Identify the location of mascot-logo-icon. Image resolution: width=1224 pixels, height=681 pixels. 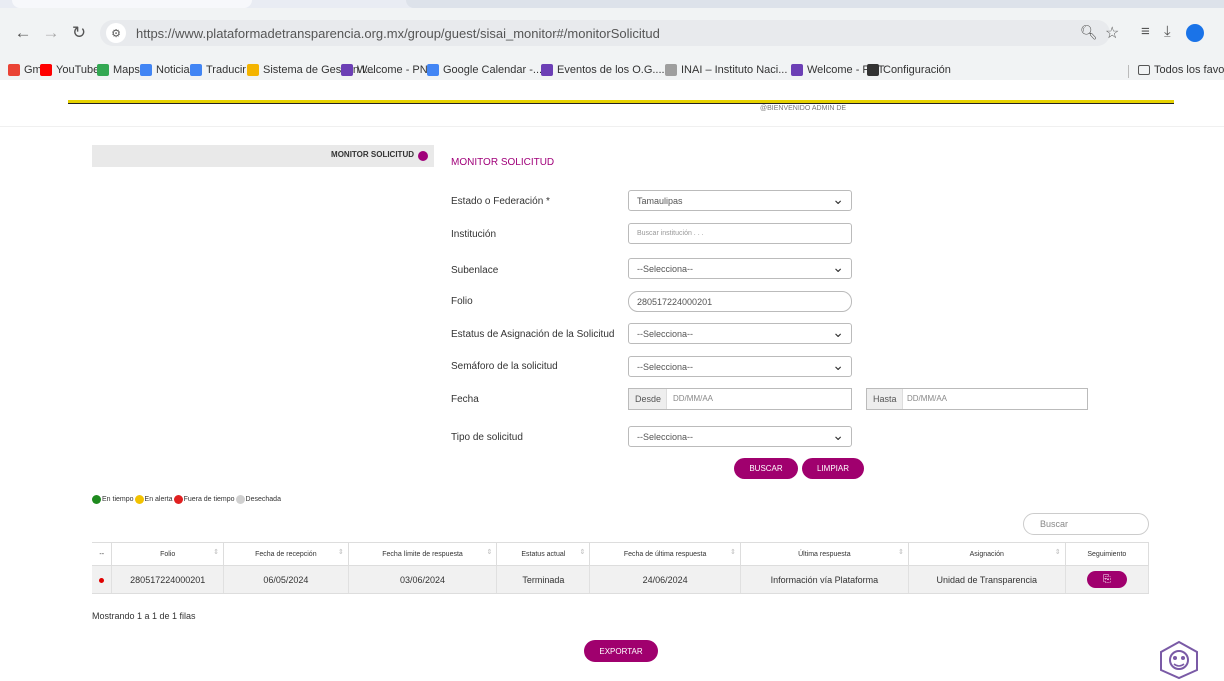
(1179, 660).